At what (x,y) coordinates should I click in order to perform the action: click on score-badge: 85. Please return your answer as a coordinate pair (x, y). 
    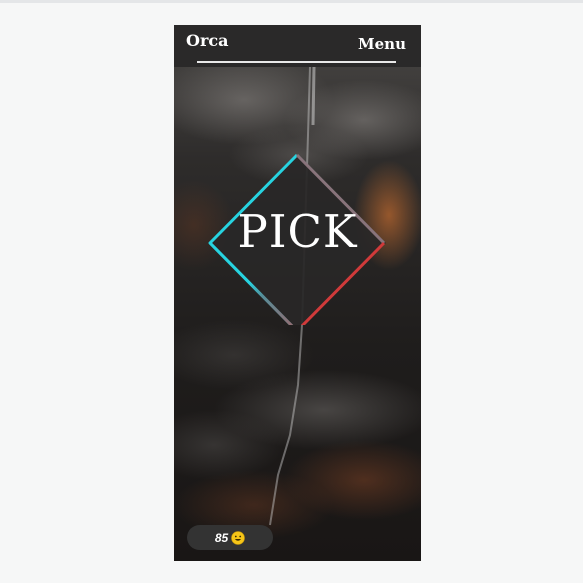
    Looking at the image, I should click on (230, 537).